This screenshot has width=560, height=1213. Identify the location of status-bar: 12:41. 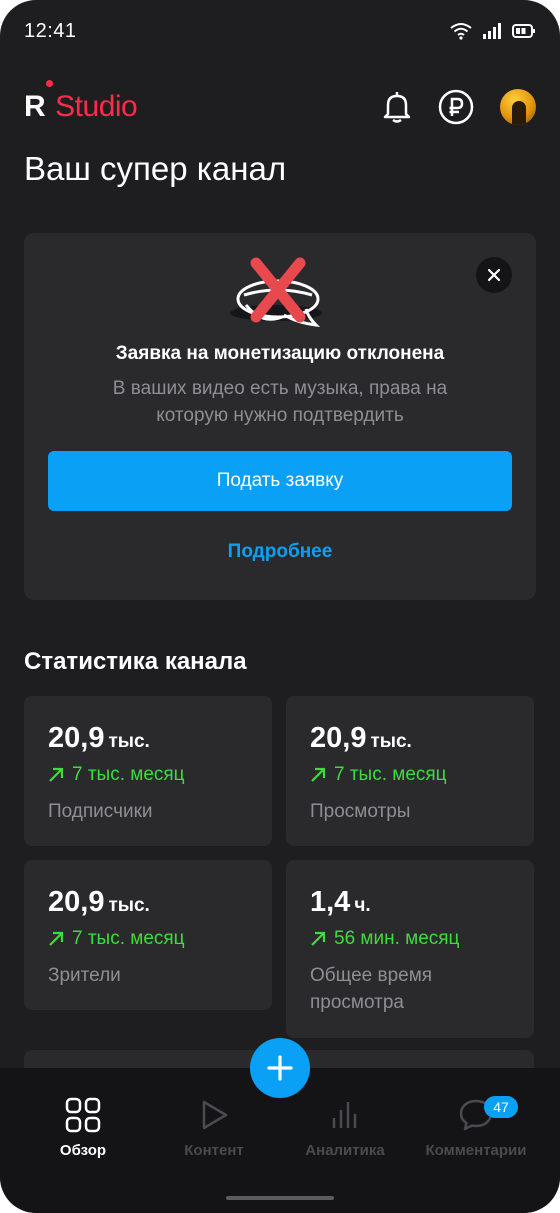
(280, 31).